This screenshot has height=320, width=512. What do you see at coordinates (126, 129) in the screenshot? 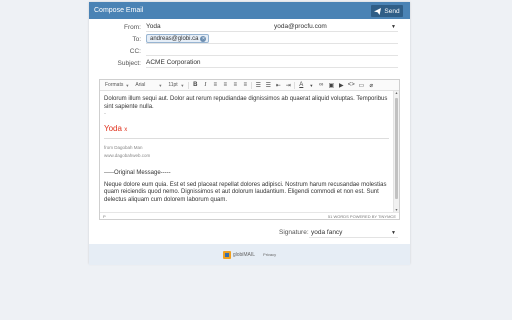
I see `signature-mark: x` at bounding box center [126, 129].